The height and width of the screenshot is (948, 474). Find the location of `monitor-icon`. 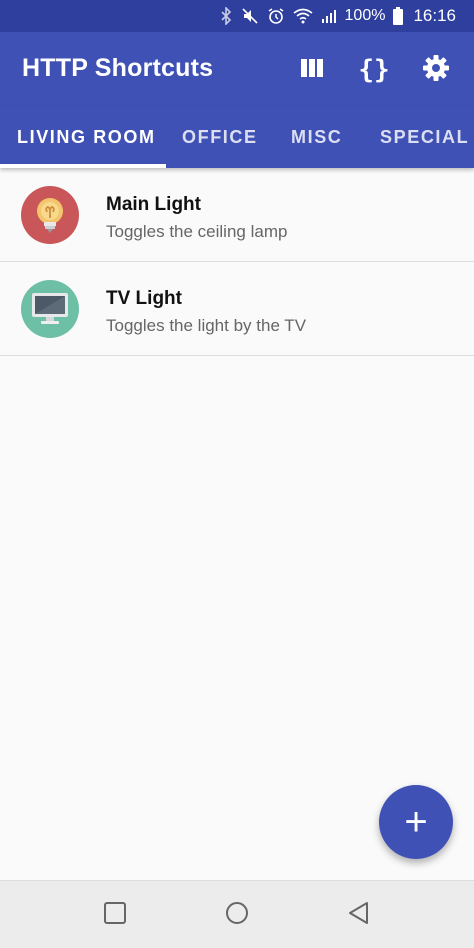

monitor-icon is located at coordinates (50, 309).